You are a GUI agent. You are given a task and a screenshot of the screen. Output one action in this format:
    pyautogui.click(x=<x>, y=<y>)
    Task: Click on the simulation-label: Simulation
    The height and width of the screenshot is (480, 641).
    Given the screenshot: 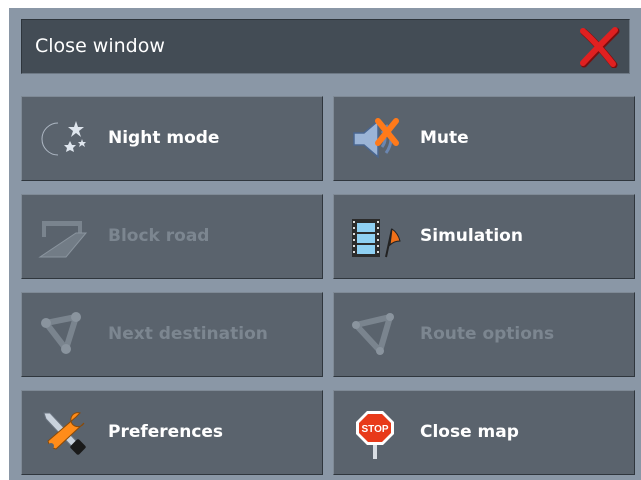 What is the action you would take?
    pyautogui.click(x=471, y=236)
    